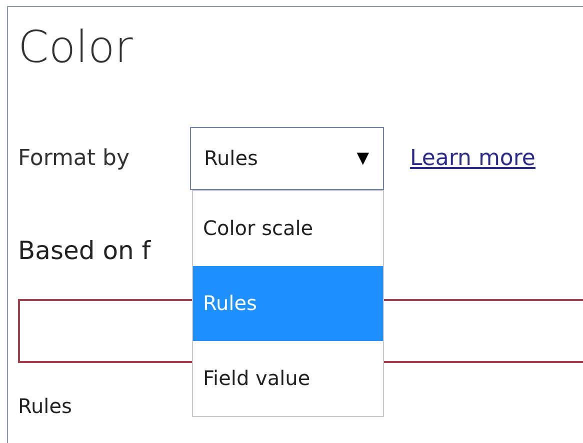 The image size is (583, 443). What do you see at coordinates (287, 158) in the screenshot?
I see `format-dropdown: Rules ▼` at bounding box center [287, 158].